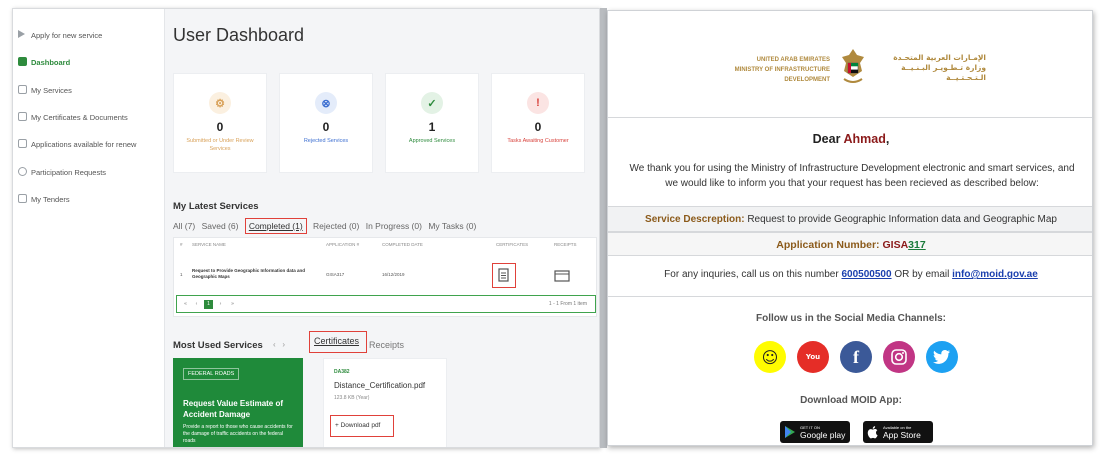 This screenshot has width=1102, height=460. I want to click on latest-services-heading: My Latest Services, so click(216, 206).